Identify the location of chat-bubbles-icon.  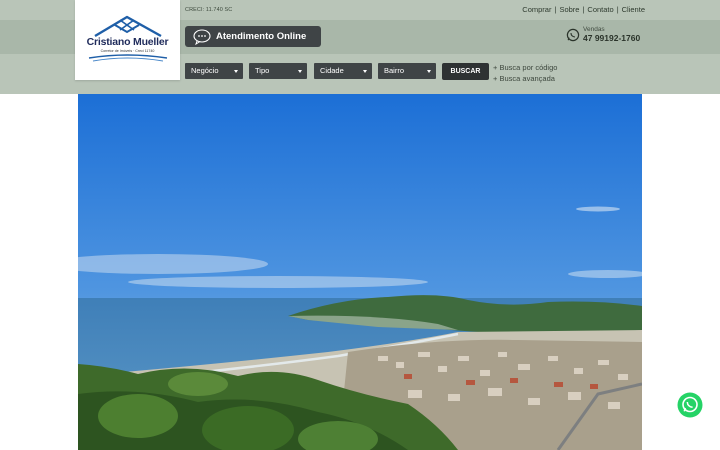
(202, 36).